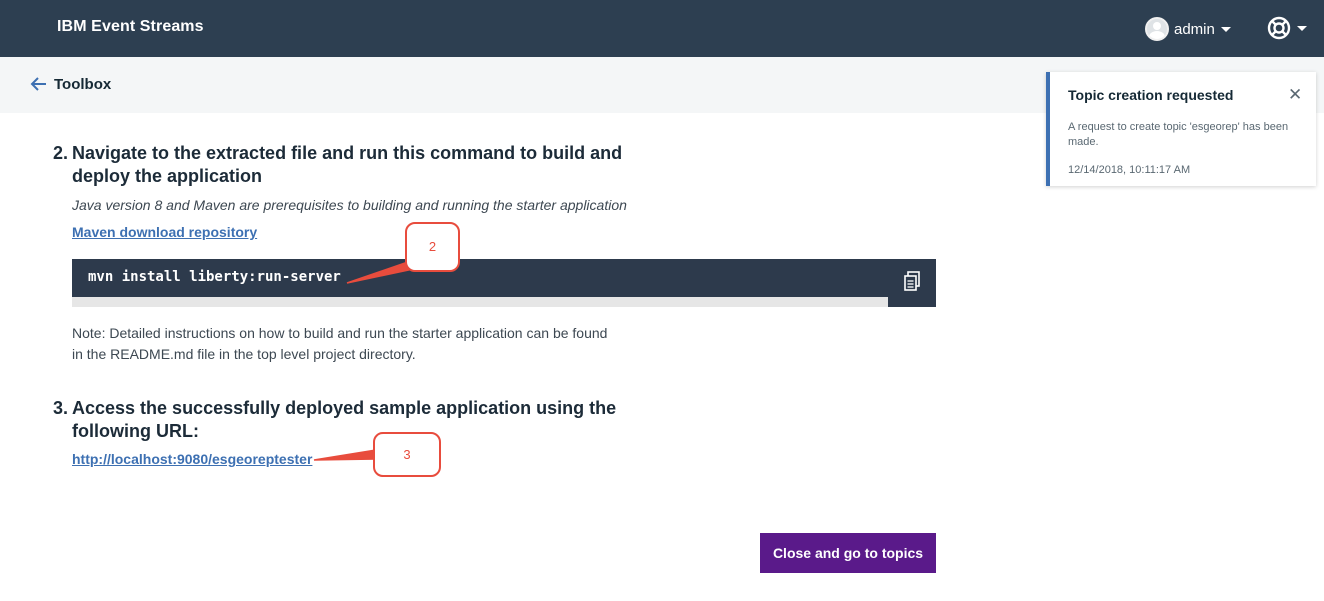  I want to click on user-menu: admin, so click(1188, 29).